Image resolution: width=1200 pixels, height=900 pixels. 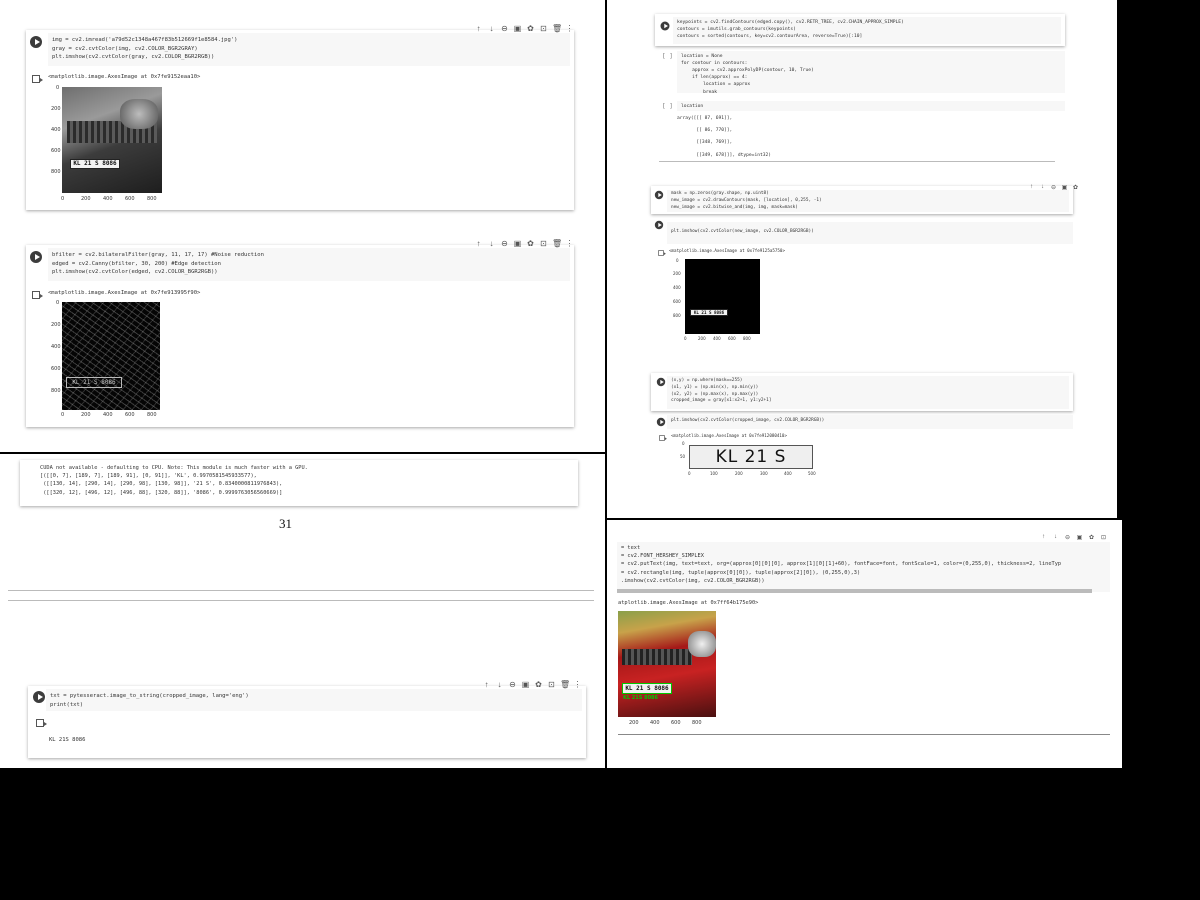 What do you see at coordinates (130, 415) in the screenshot?
I see `x-tick-label: 600` at bounding box center [130, 415].